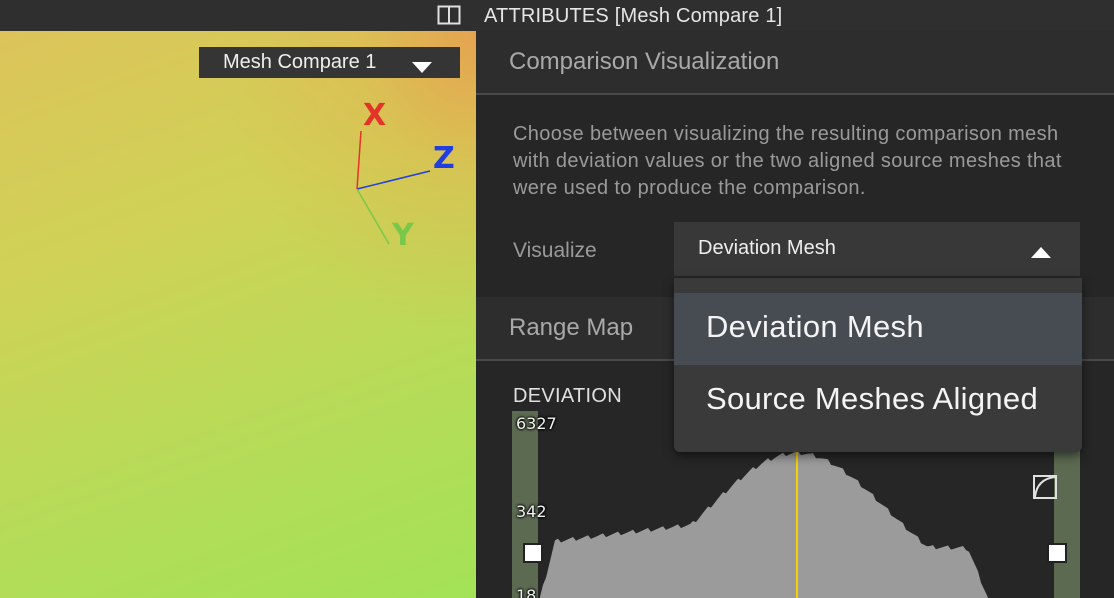 This screenshot has height=598, width=1114. Describe the element at coordinates (815, 326) in the screenshot. I see `menu-item-label: Deviation Mesh` at that location.